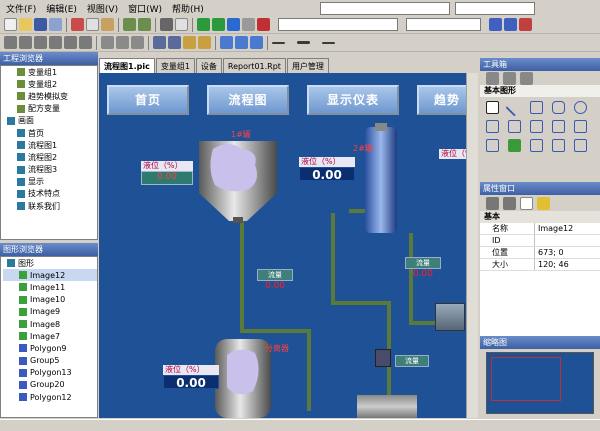  Describe the element at coordinates (514, 107) in the screenshot. I see `line-tool-icon` at that location.